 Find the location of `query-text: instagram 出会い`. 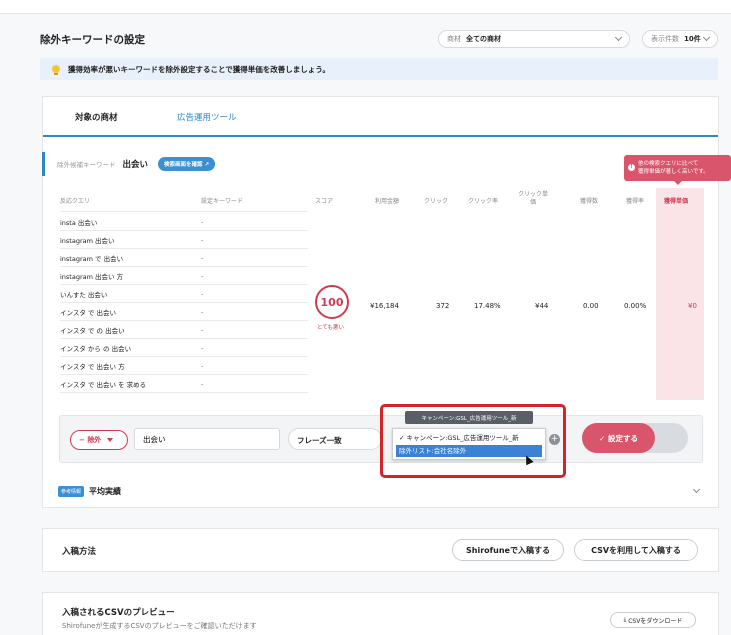

query-text: instagram 出会い is located at coordinates (87, 240).